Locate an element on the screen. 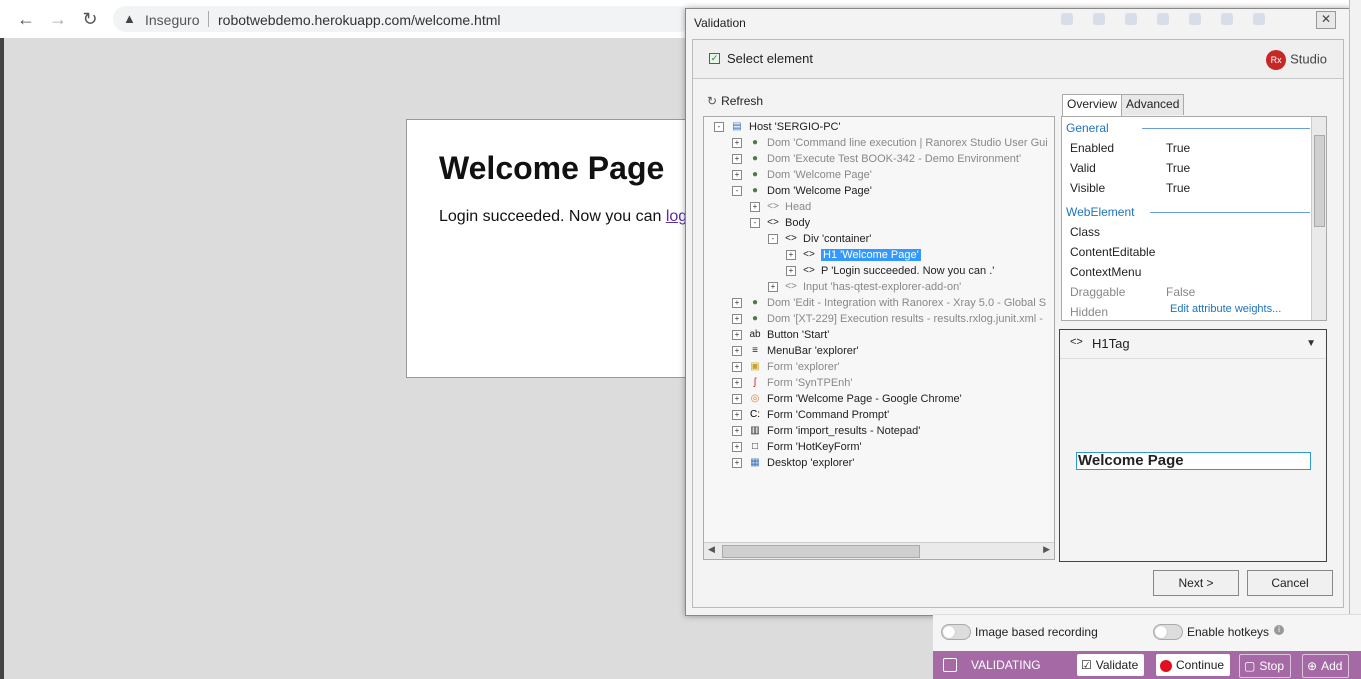 The image size is (1361, 679). prop-hidden: Hidden is located at coordinates (1118, 312).